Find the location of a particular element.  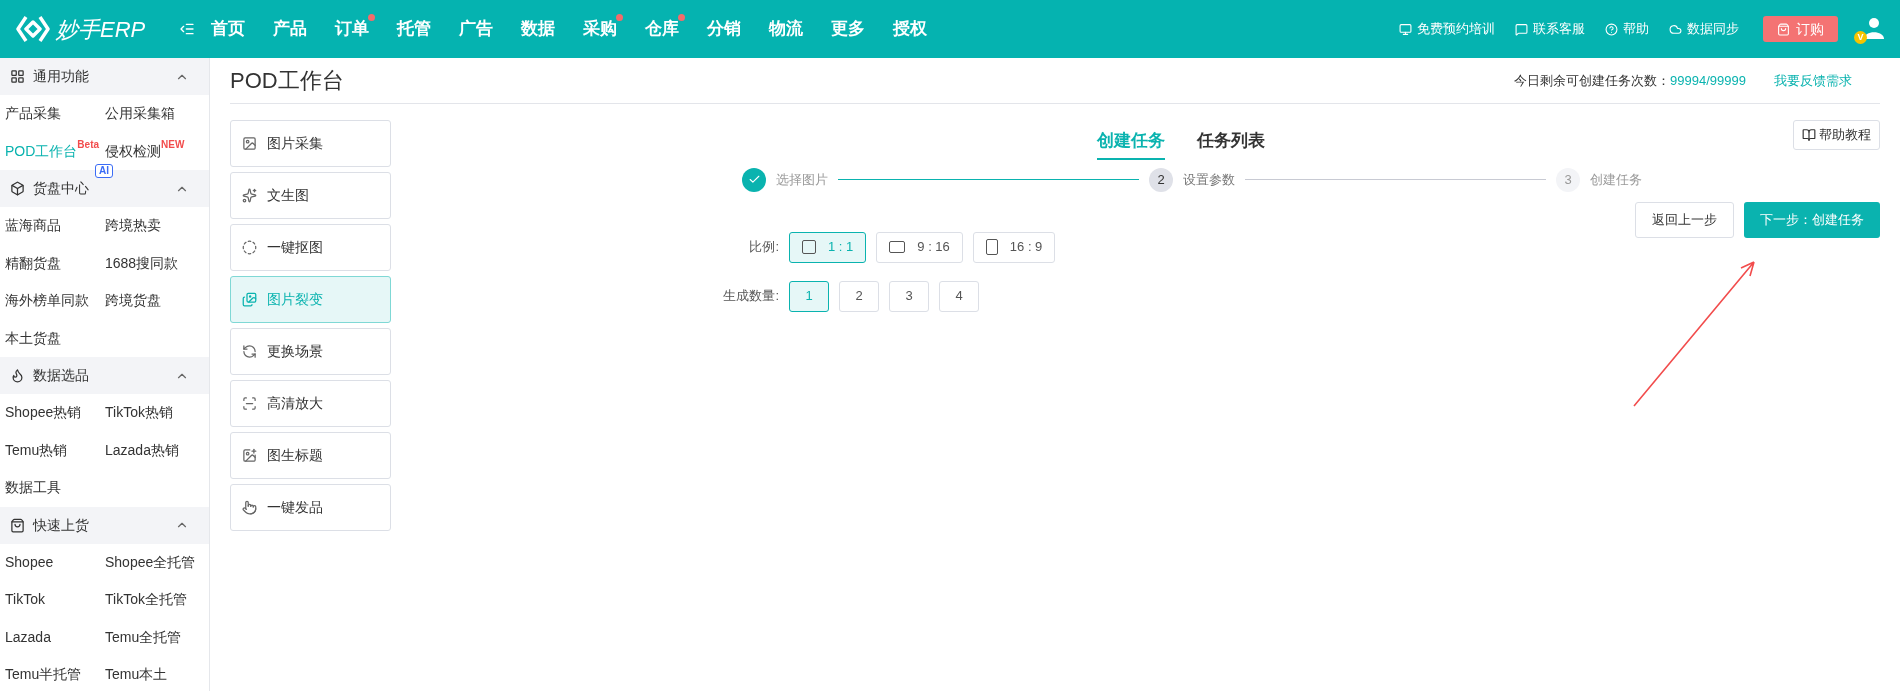

tool-button: 图生标题 is located at coordinates (310, 455).